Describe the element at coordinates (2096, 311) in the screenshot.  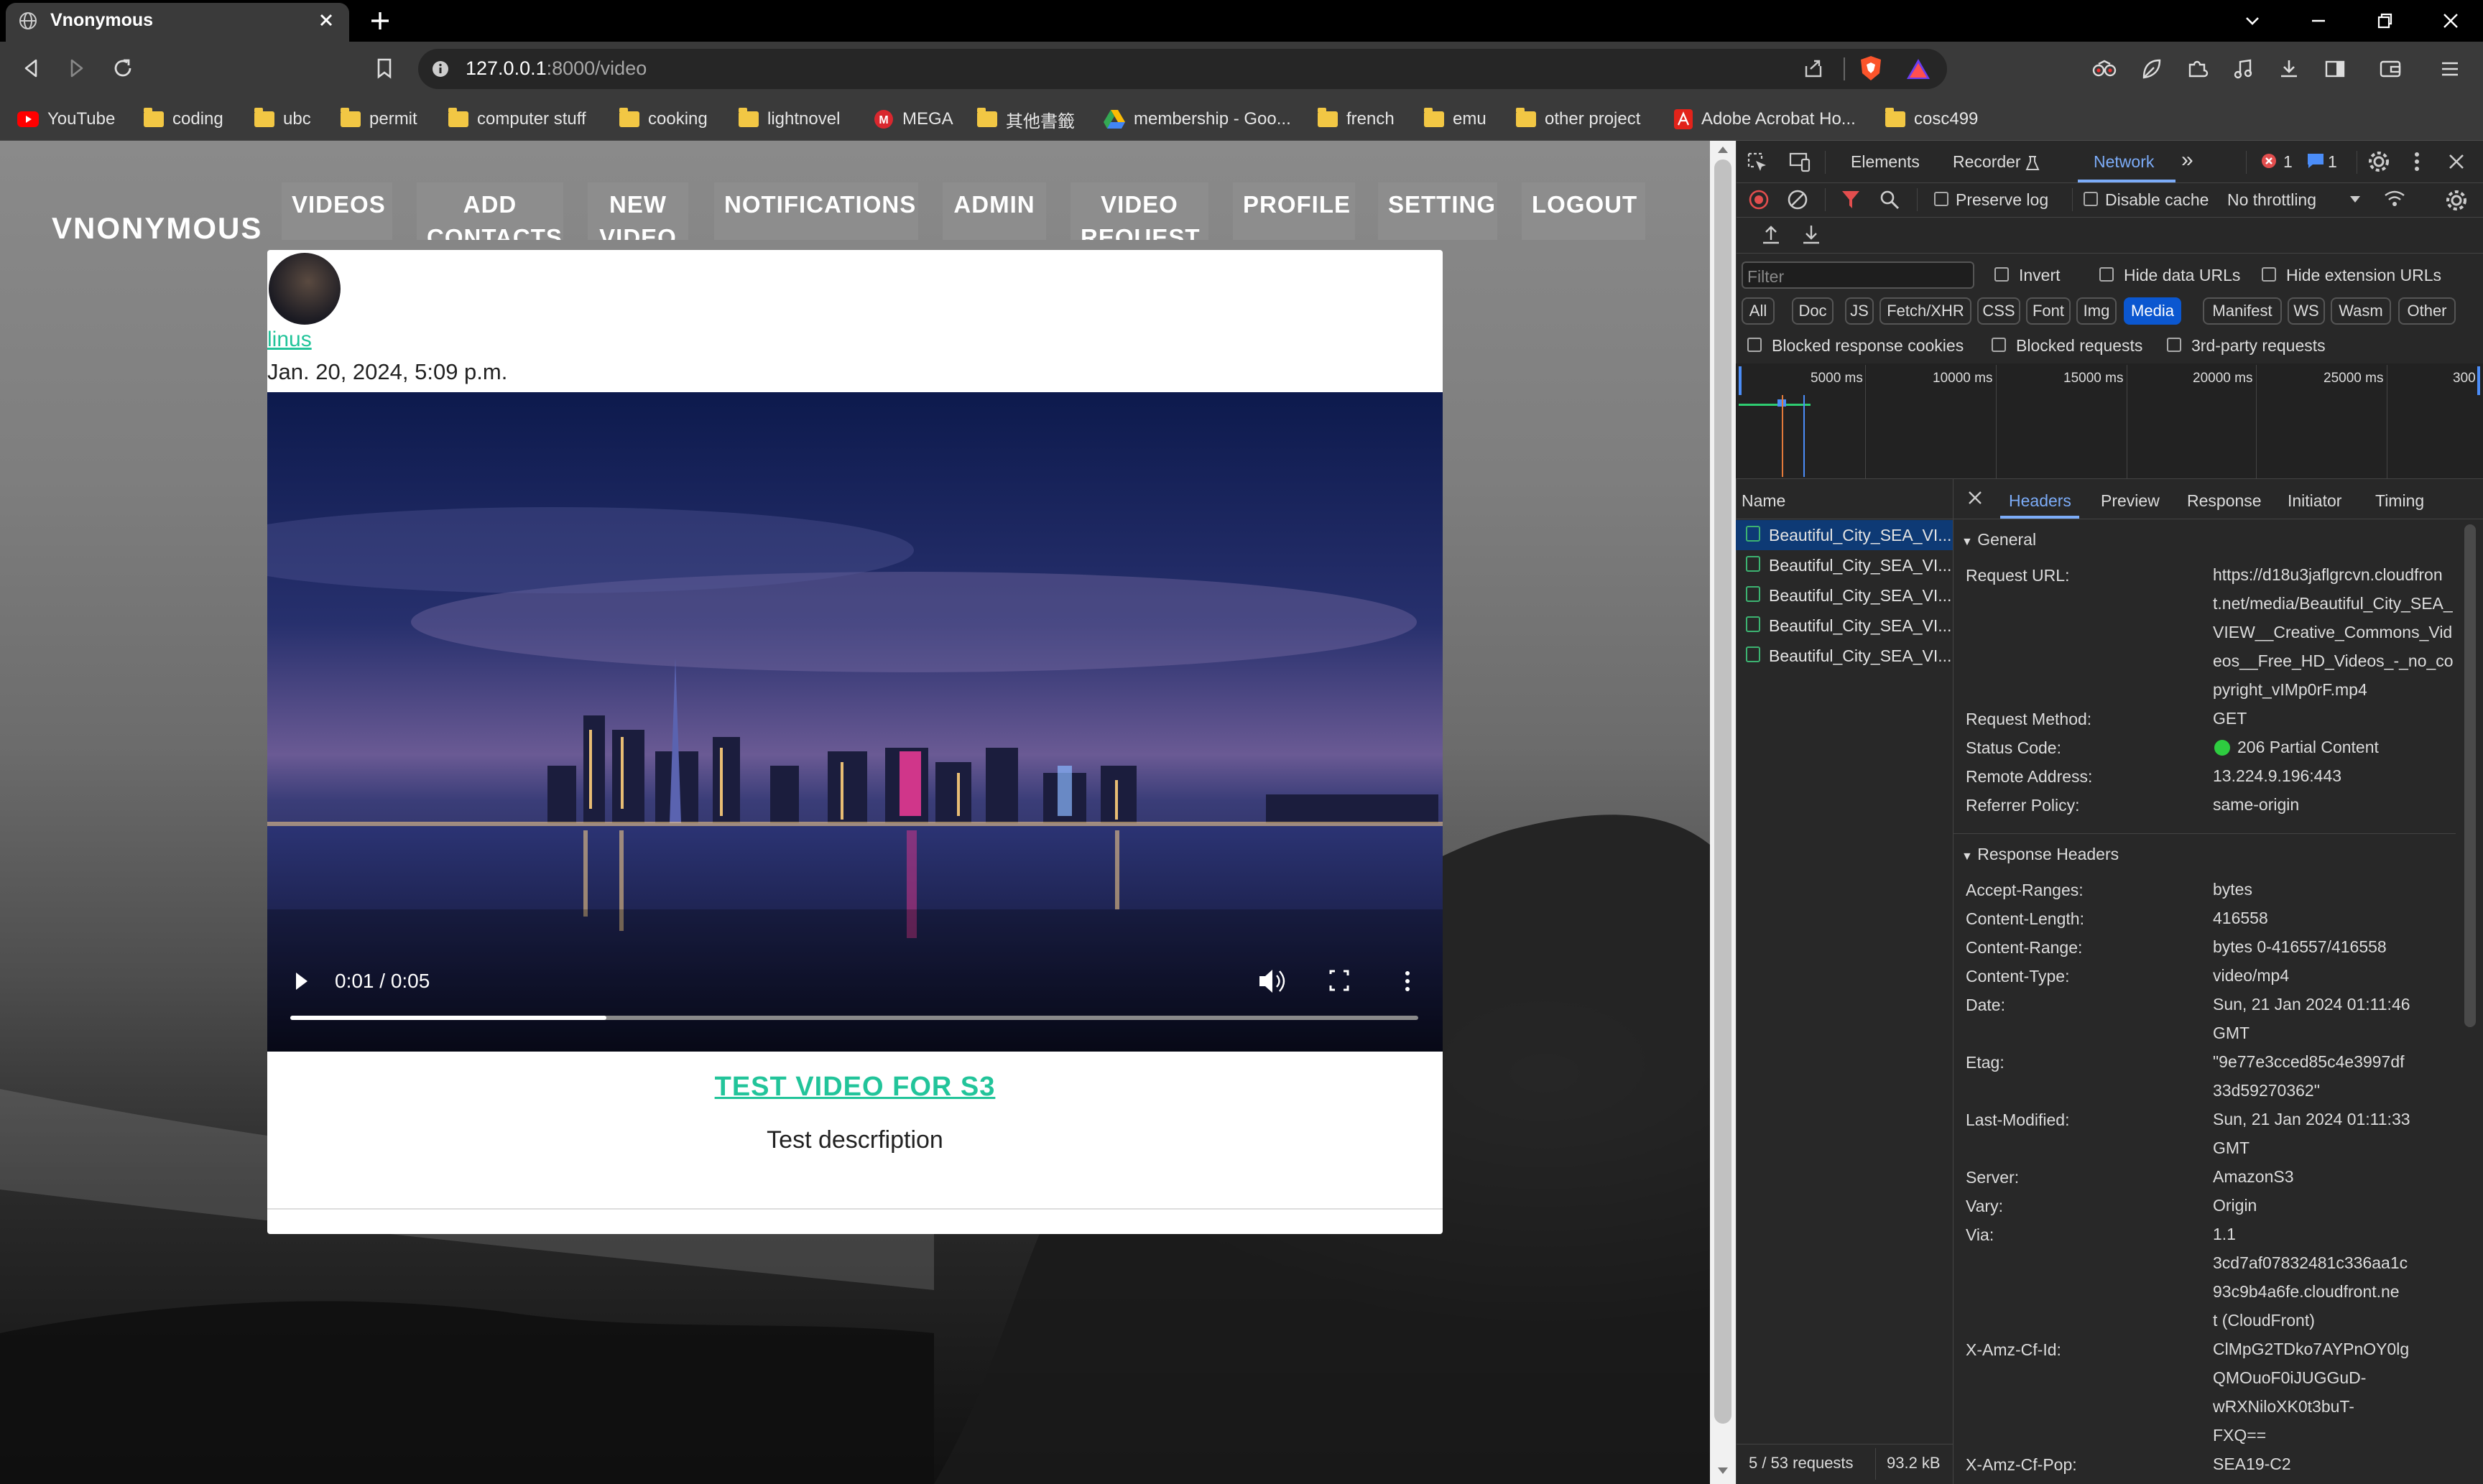
I see `filter-img: Img` at that location.